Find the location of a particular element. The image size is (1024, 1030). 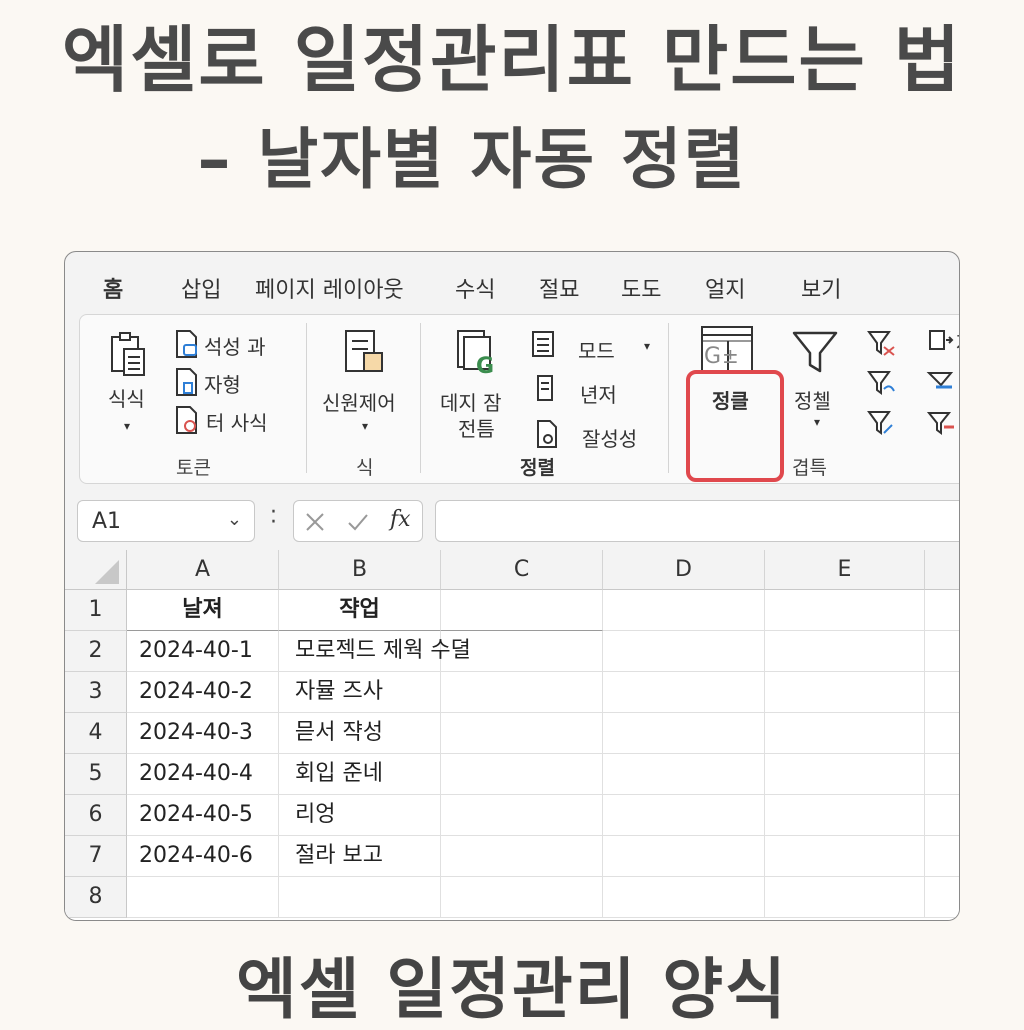

formula-input is located at coordinates (697, 521).